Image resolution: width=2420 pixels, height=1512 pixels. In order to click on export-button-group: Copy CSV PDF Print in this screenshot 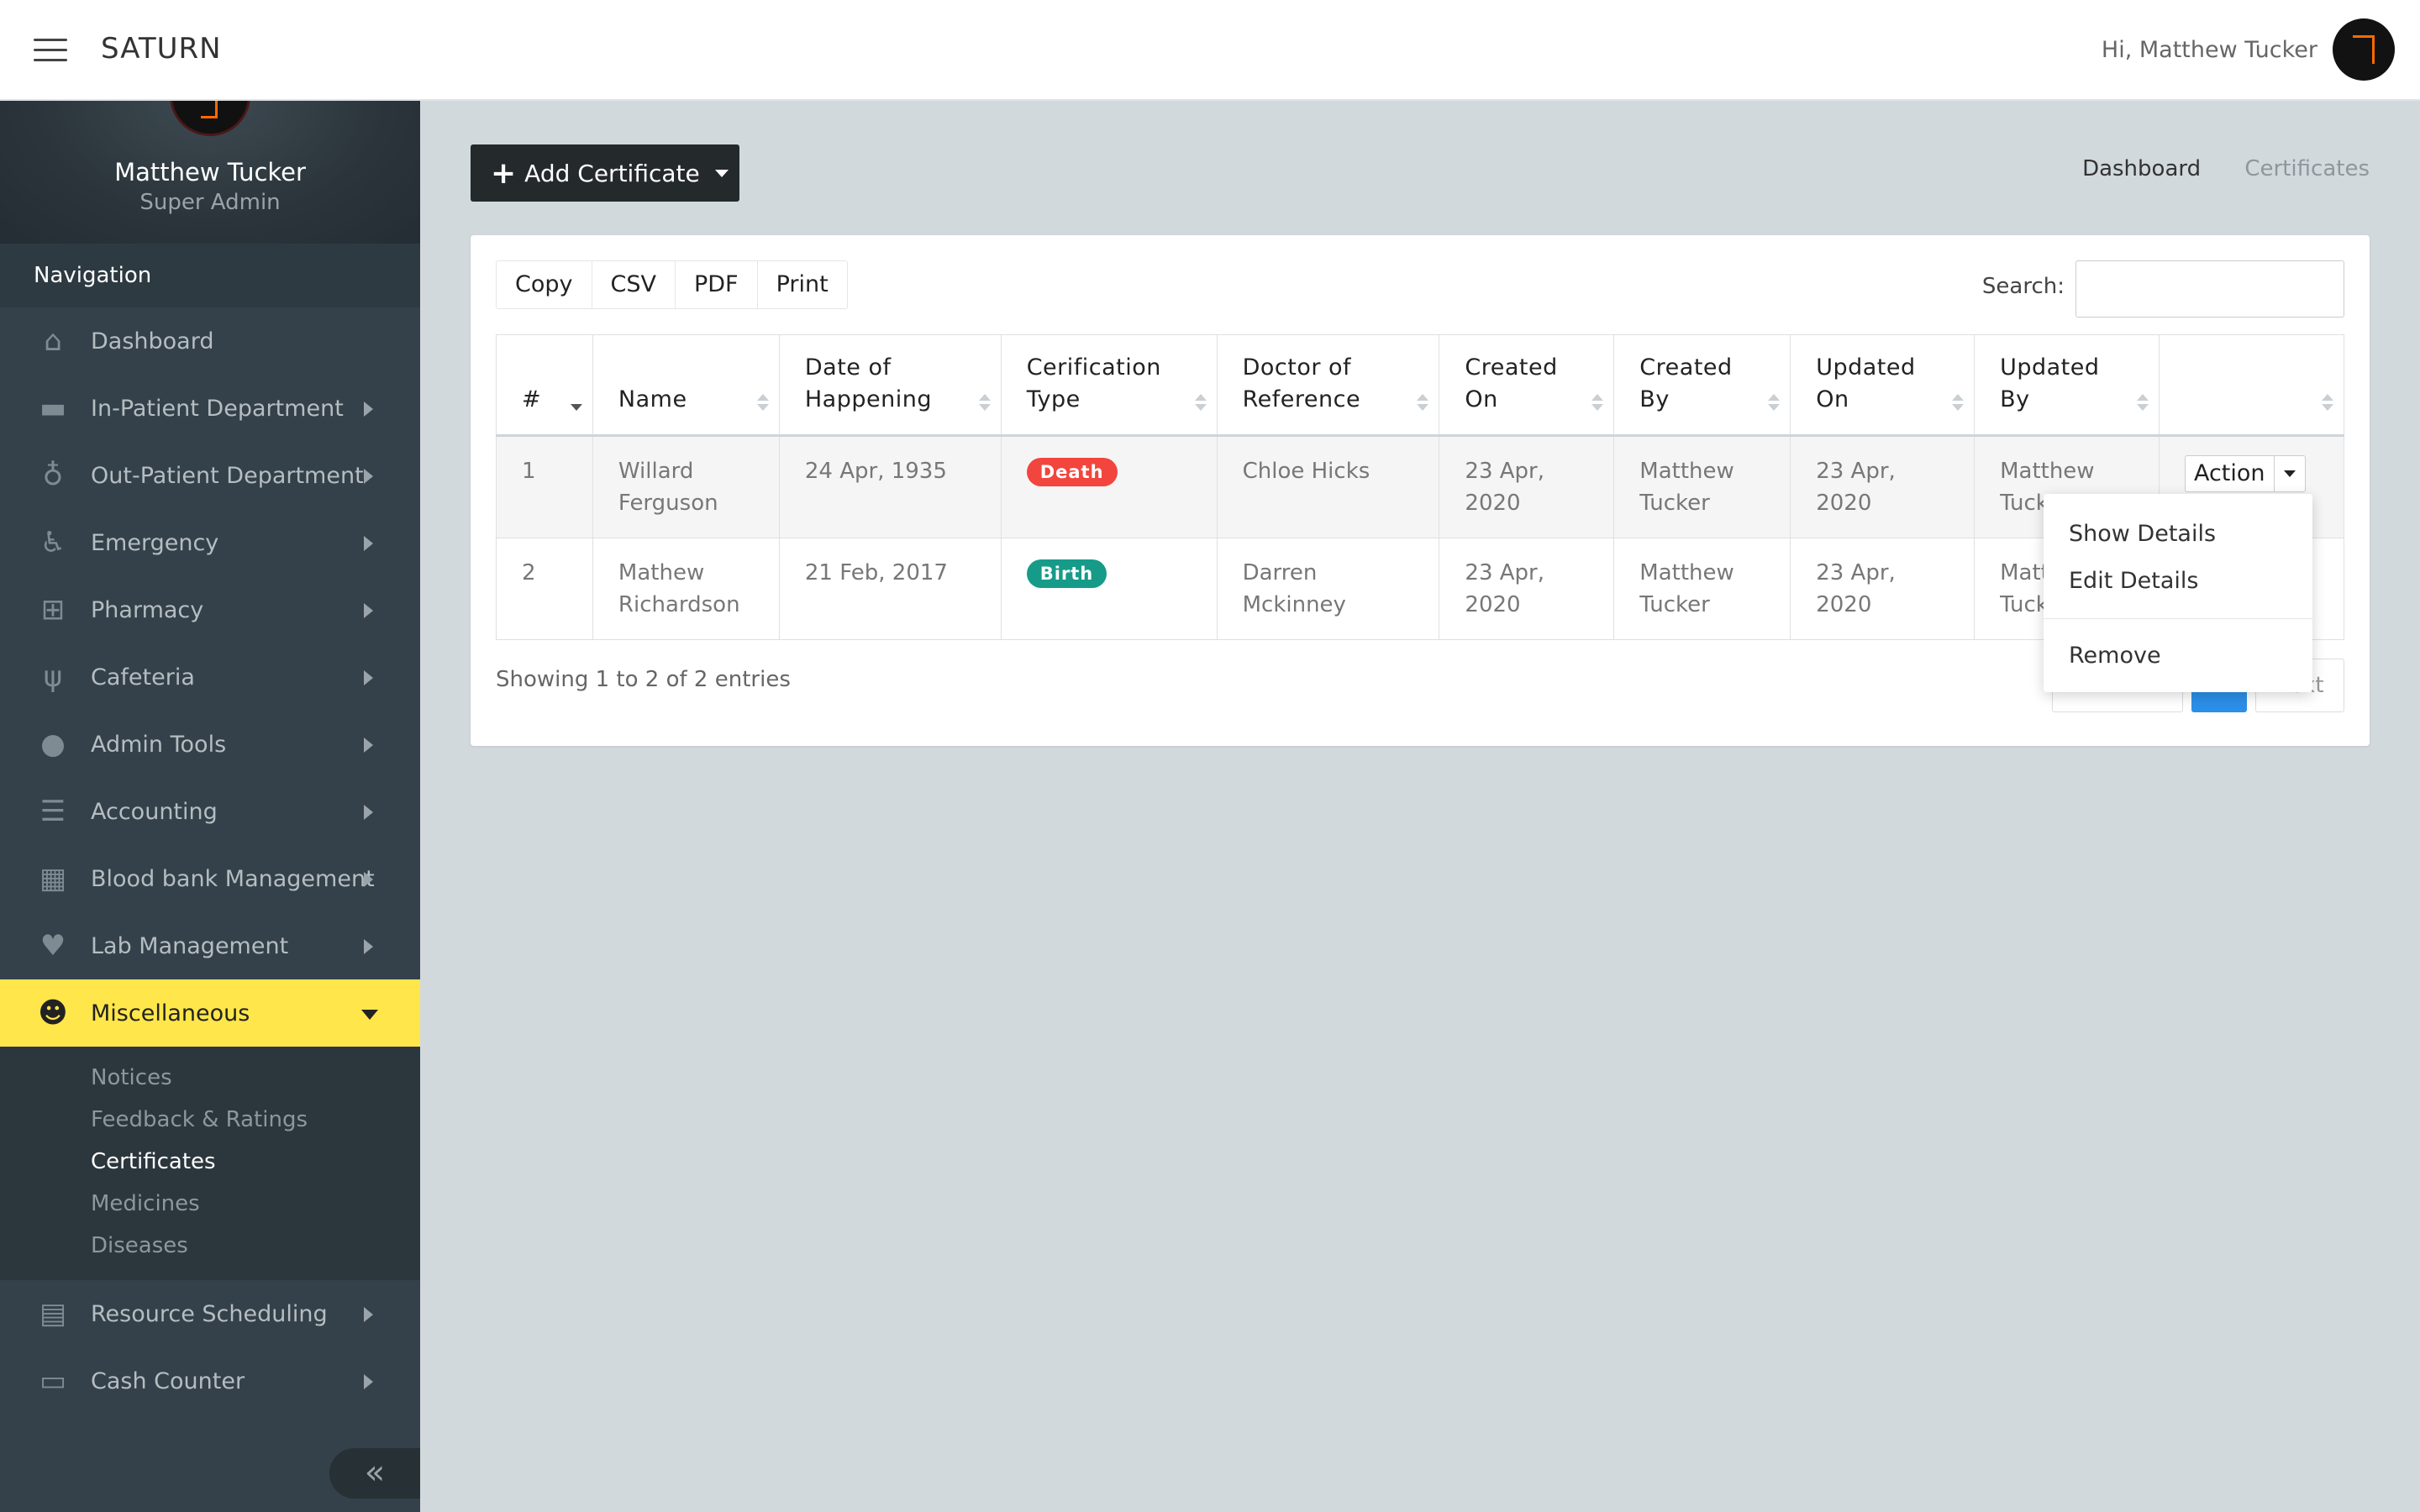, I will do `click(672, 284)`.